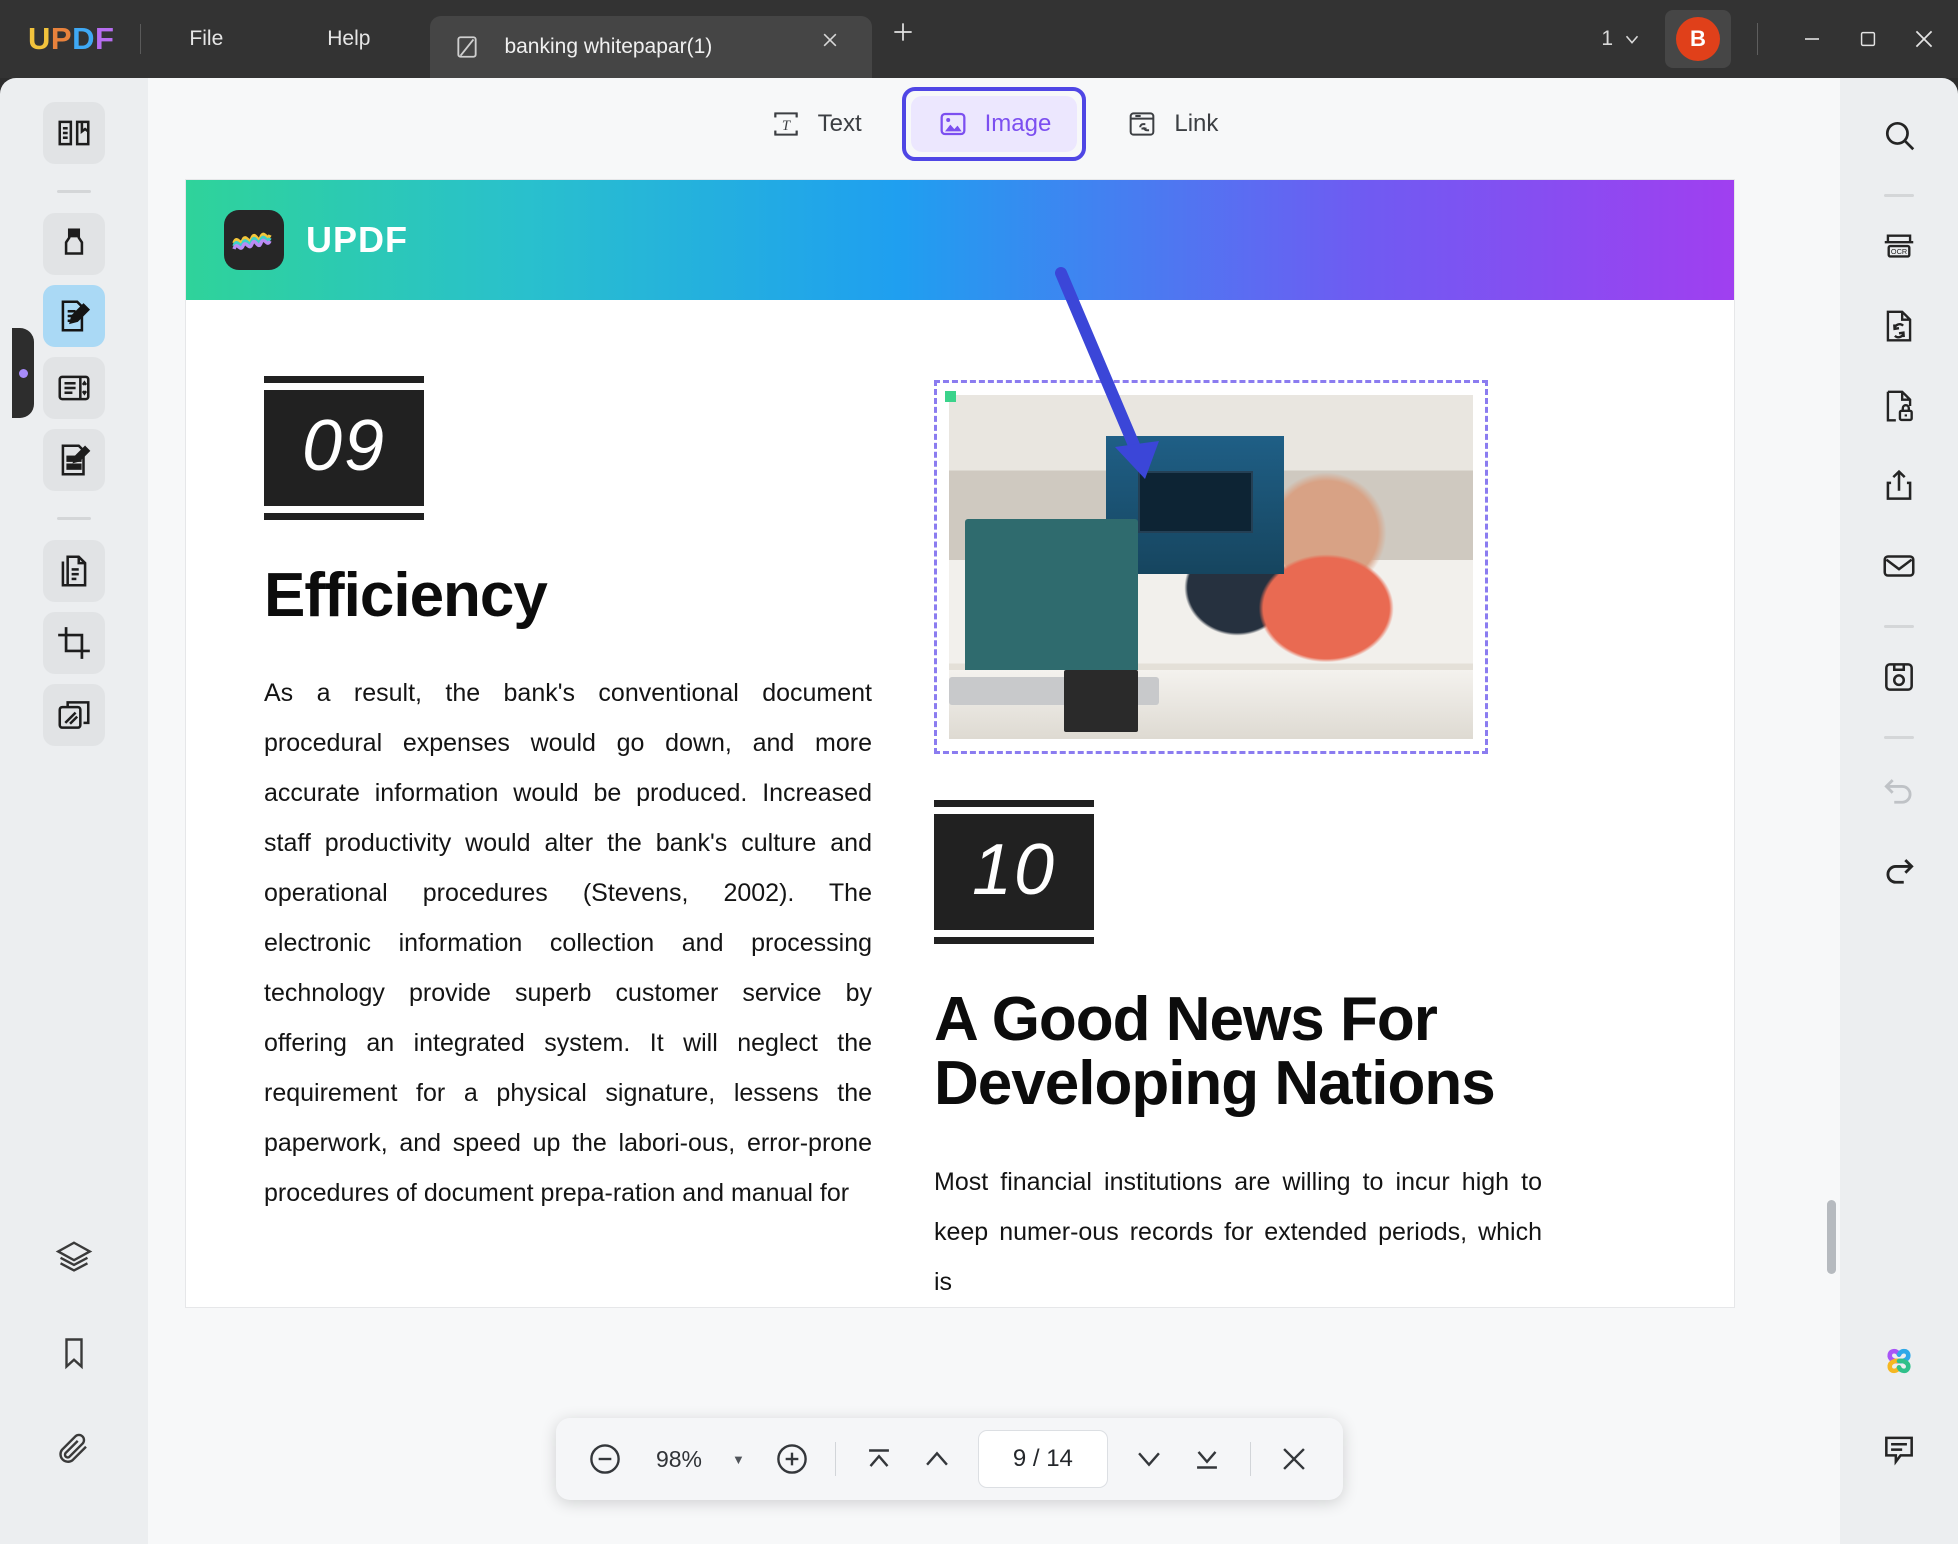 The image size is (1958, 1544). I want to click on avatar: B, so click(1698, 39).